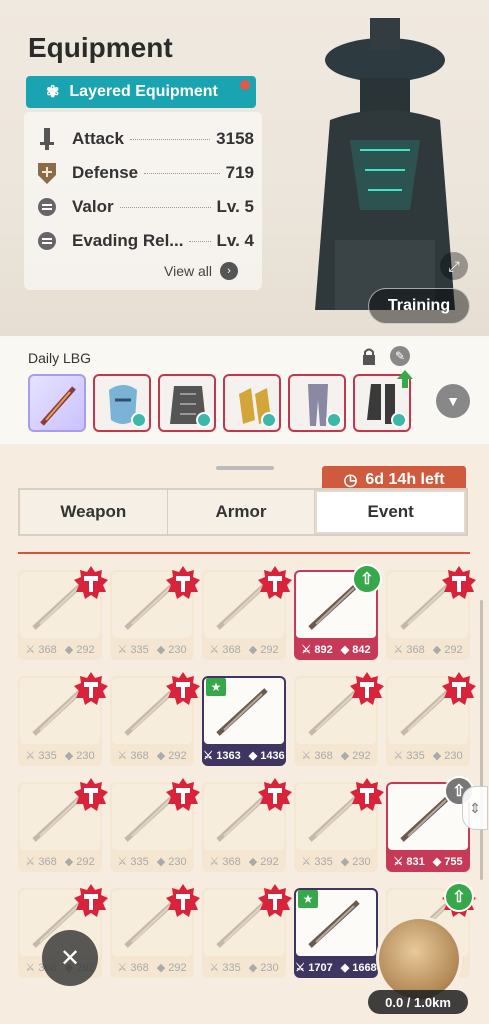 This screenshot has height=1024, width=489. What do you see at coordinates (369, 356) in the screenshot?
I see `lock-icon` at bounding box center [369, 356].